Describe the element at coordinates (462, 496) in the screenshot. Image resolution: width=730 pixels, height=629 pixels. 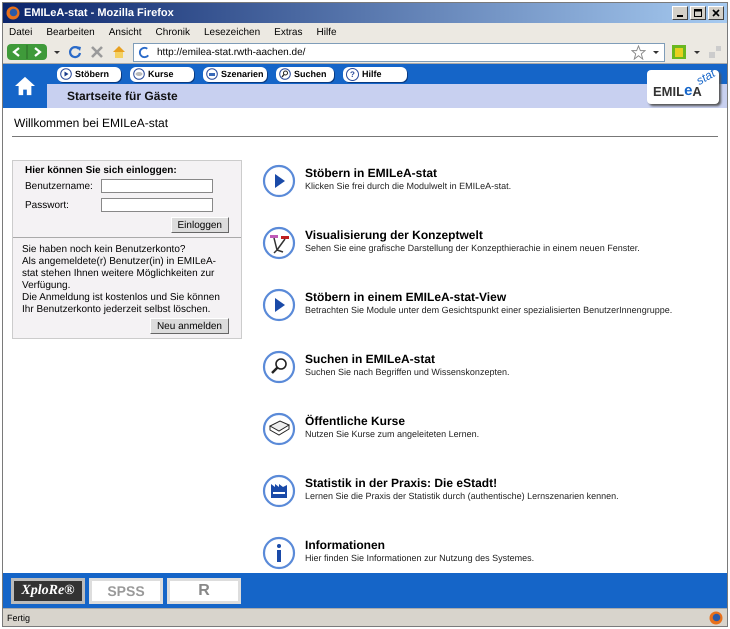
I see `feature-description: Lernen Sie die Praxis der Statistik durch (authentische) Lernszenarien kennen.` at that location.